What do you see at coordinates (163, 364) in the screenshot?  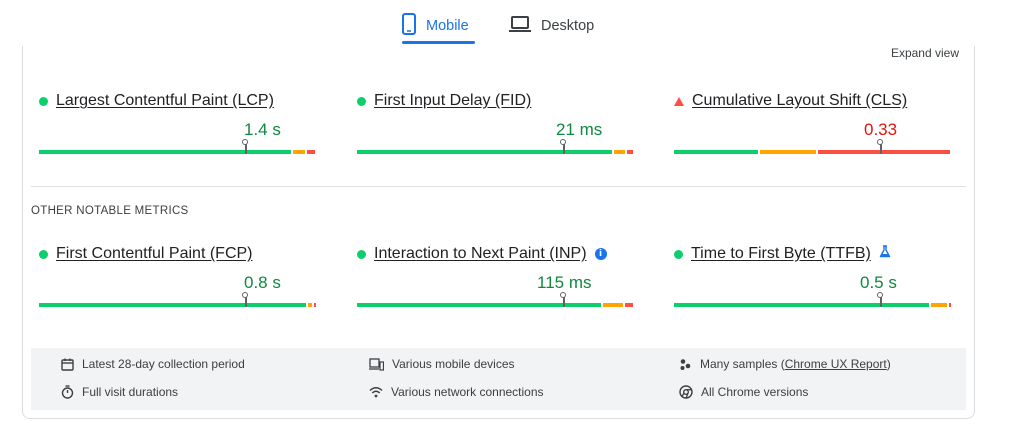 I see `collection-period-text: Latest 28-day collection period` at bounding box center [163, 364].